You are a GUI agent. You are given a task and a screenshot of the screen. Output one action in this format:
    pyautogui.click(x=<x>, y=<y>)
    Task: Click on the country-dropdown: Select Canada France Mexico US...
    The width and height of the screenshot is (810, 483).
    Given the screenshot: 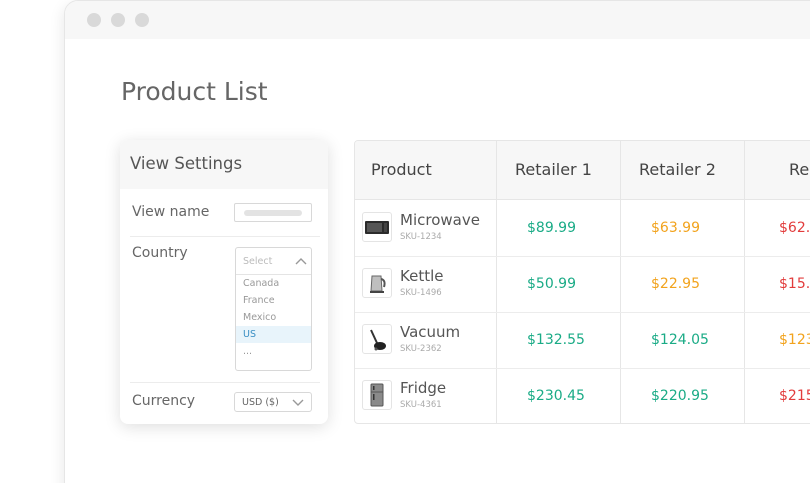 What is the action you would take?
    pyautogui.click(x=273, y=309)
    